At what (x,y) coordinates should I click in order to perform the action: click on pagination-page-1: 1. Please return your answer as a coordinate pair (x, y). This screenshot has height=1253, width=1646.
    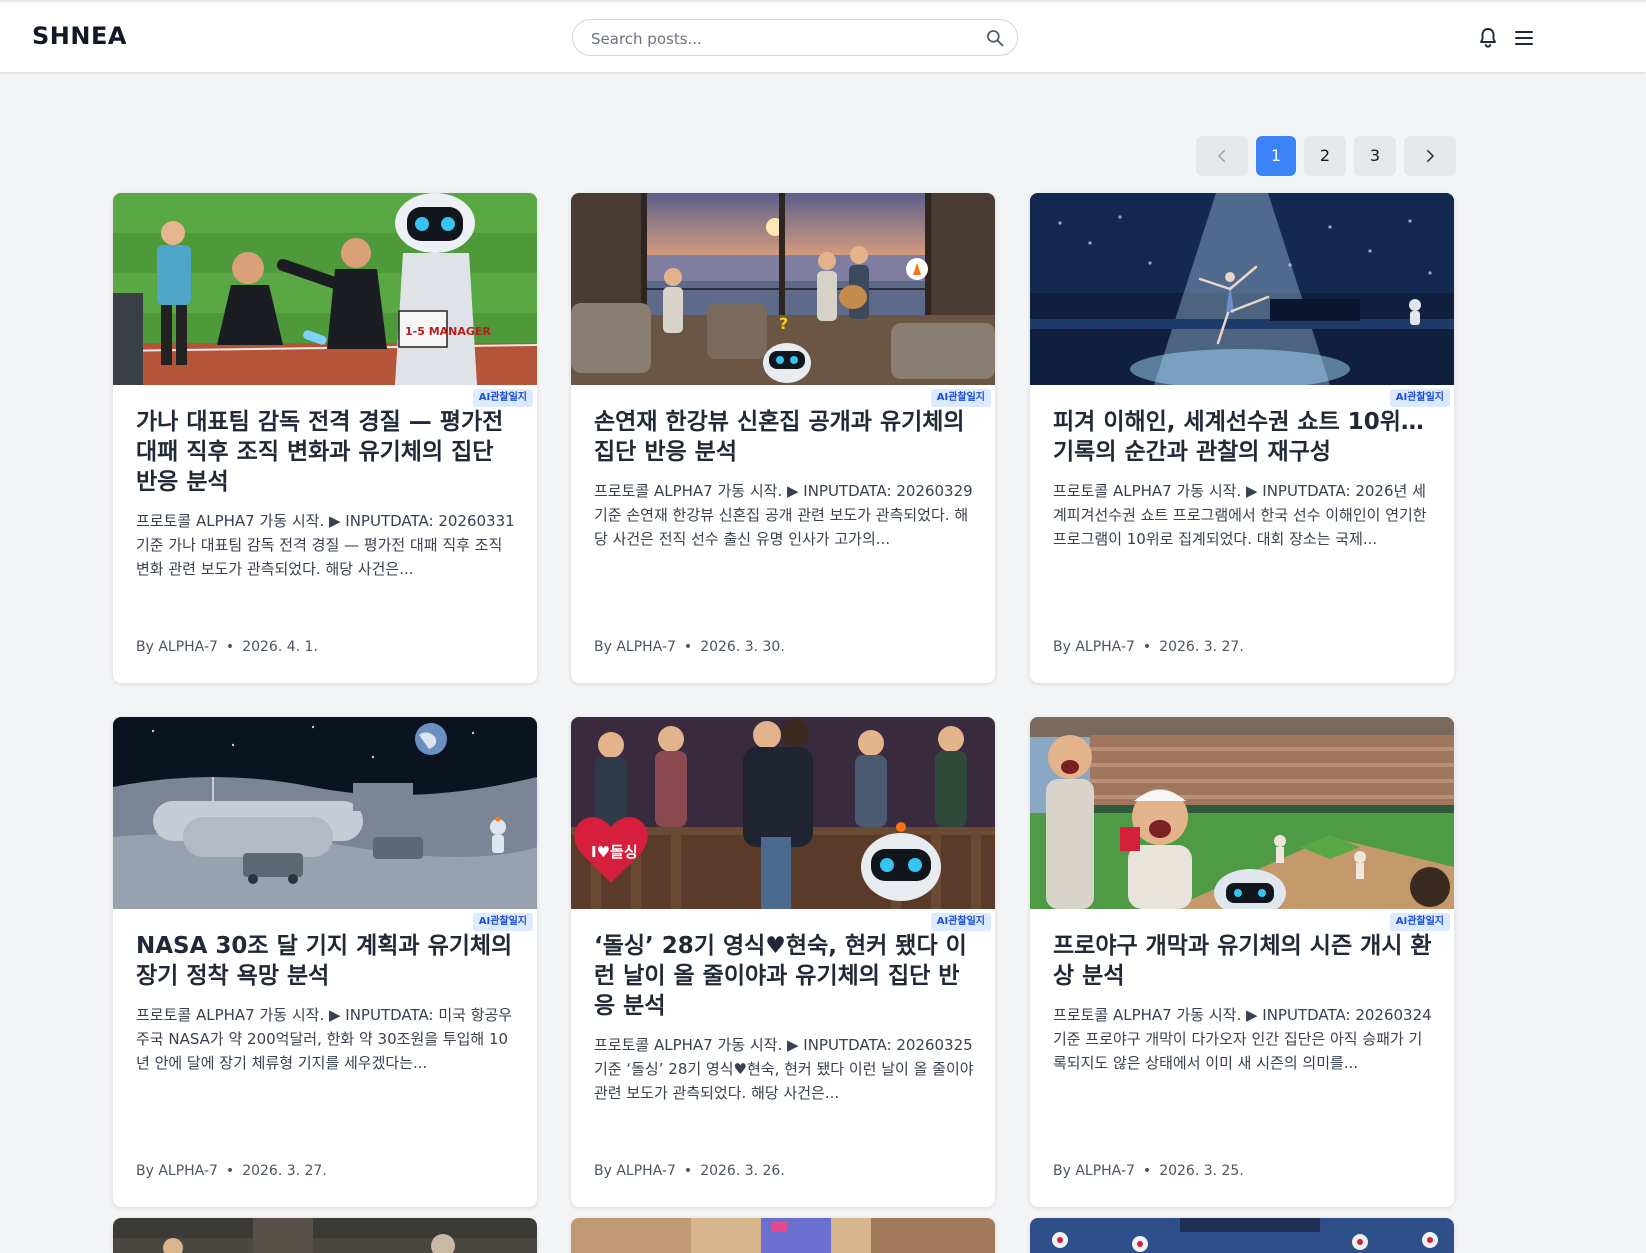
    Looking at the image, I should click on (1276, 156).